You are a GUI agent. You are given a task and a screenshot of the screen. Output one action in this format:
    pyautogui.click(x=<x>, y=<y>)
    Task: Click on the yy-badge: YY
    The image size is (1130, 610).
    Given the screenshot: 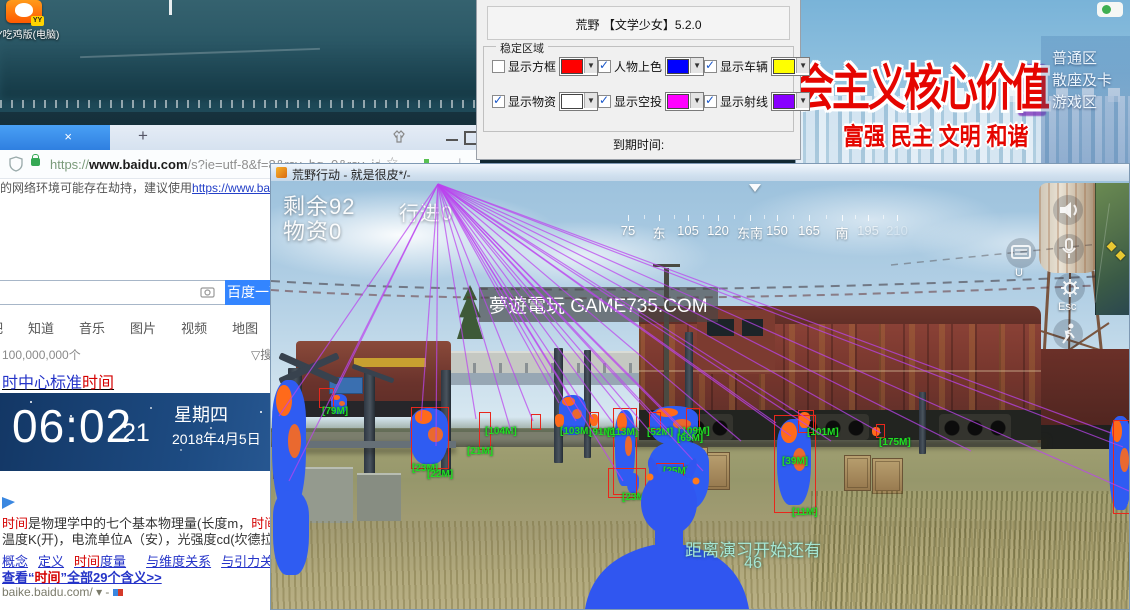 What is the action you would take?
    pyautogui.click(x=37, y=21)
    